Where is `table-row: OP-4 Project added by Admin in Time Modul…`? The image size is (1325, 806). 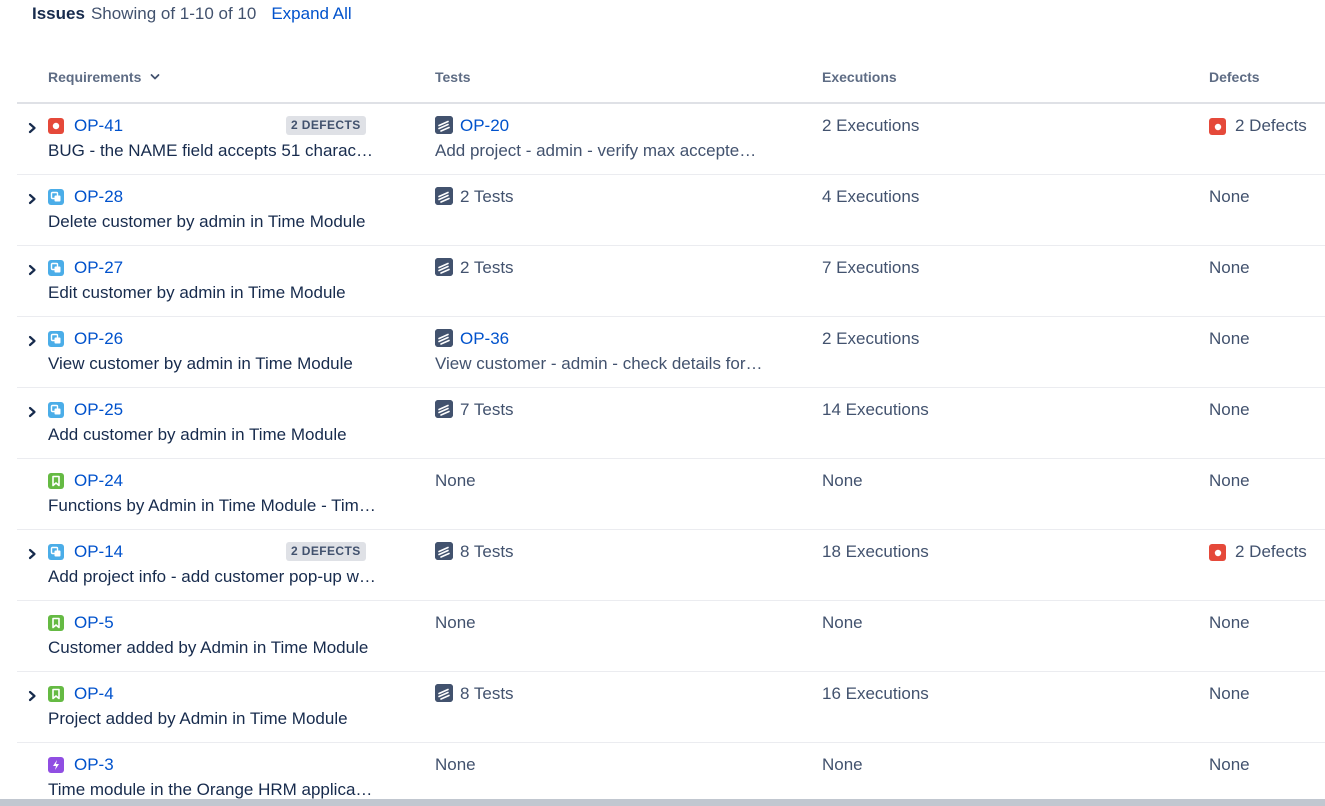
table-row: OP-4 Project added by Admin in Time Modul… is located at coordinates (671, 707).